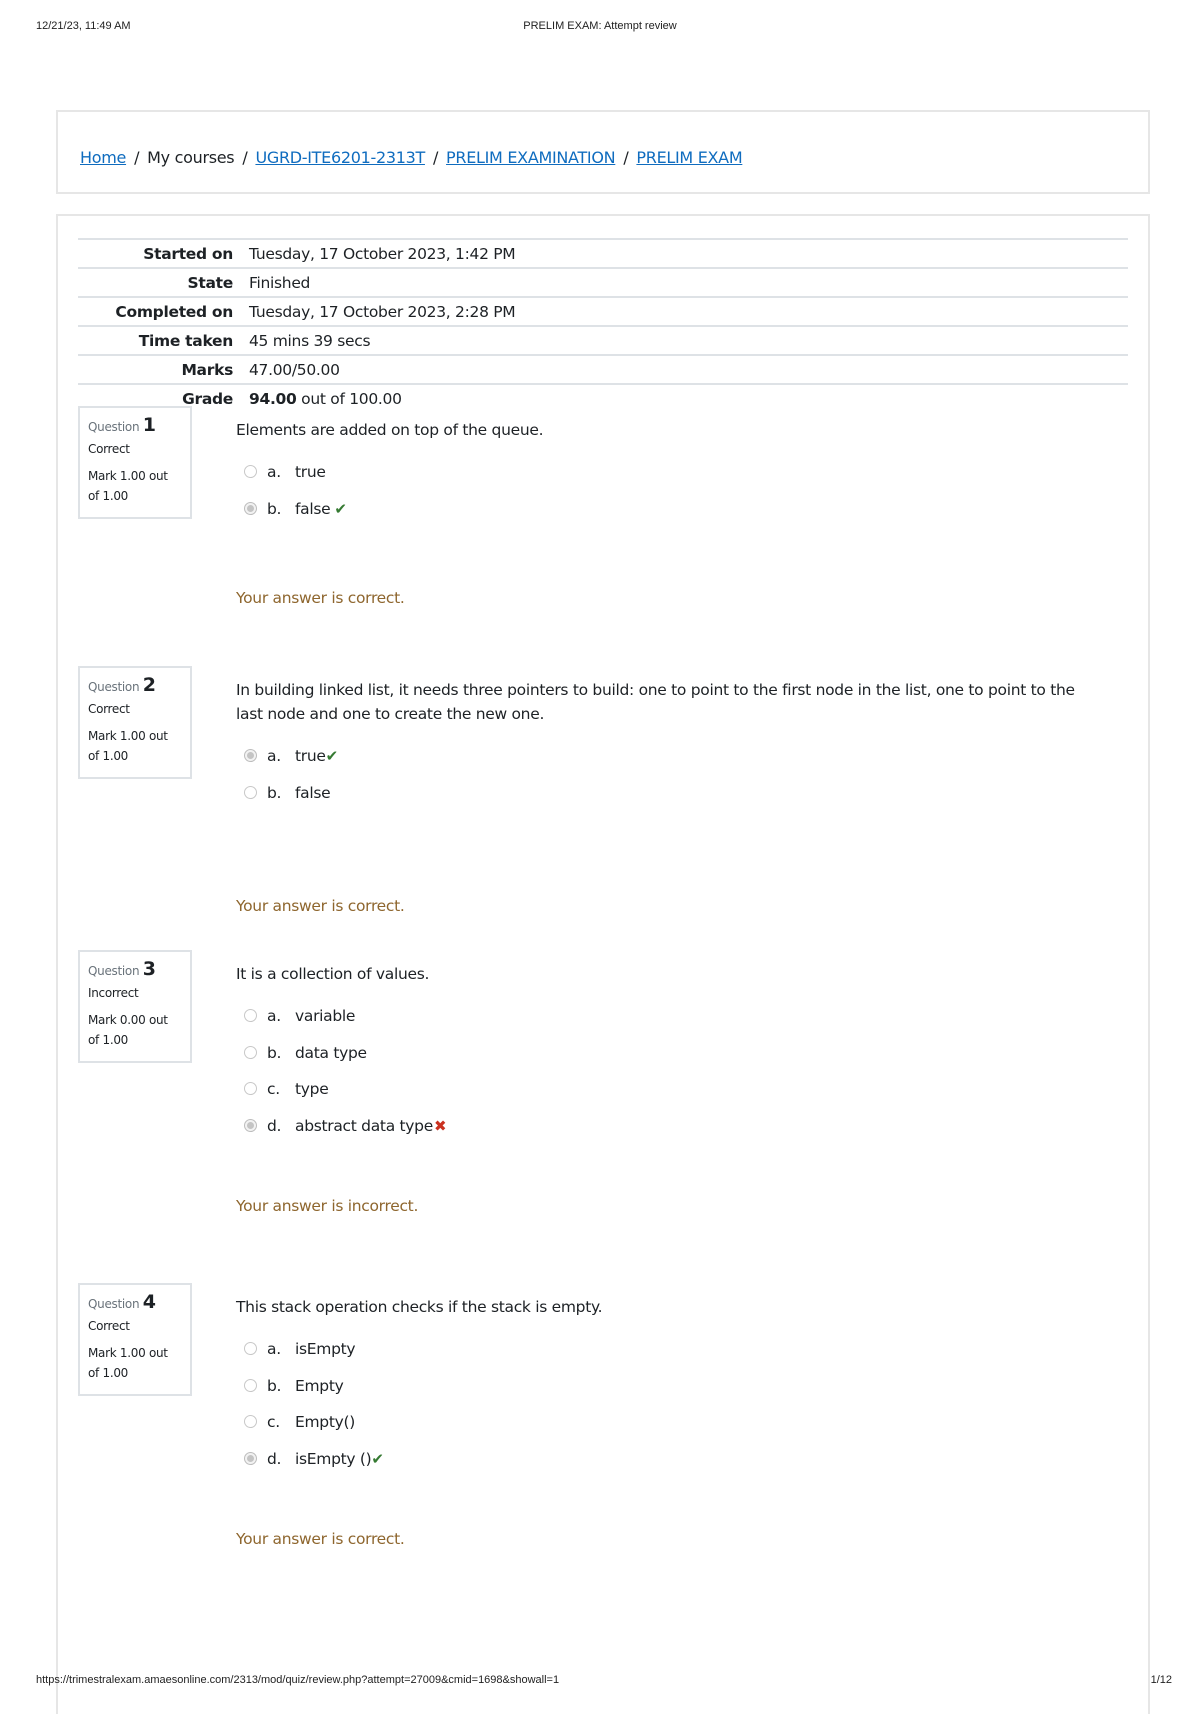  I want to click on summary-value: Finished, so click(280, 282).